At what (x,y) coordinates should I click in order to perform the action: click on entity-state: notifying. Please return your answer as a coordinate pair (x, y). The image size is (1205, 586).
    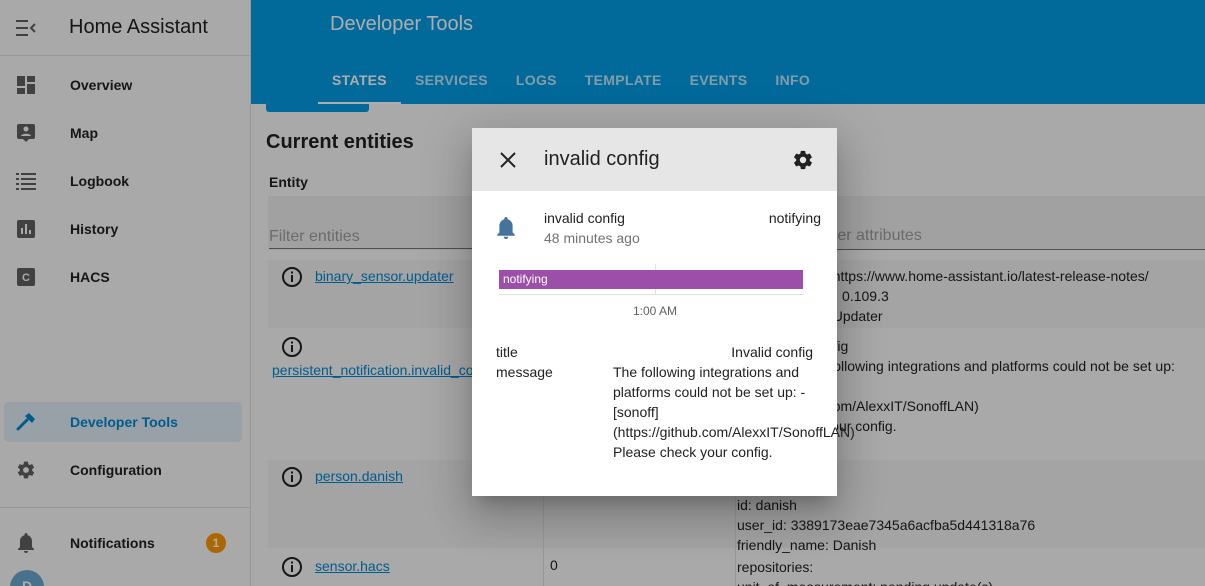
    Looking at the image, I should click on (794, 218).